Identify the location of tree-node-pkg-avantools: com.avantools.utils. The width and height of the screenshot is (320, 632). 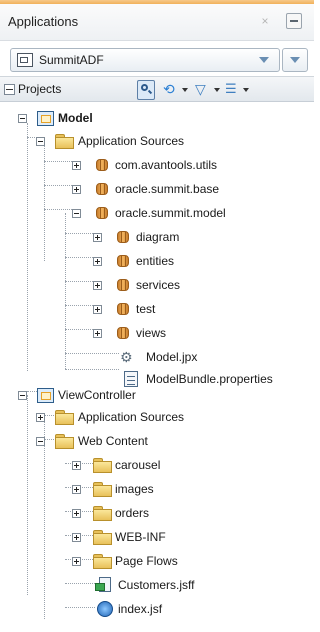
(140, 165).